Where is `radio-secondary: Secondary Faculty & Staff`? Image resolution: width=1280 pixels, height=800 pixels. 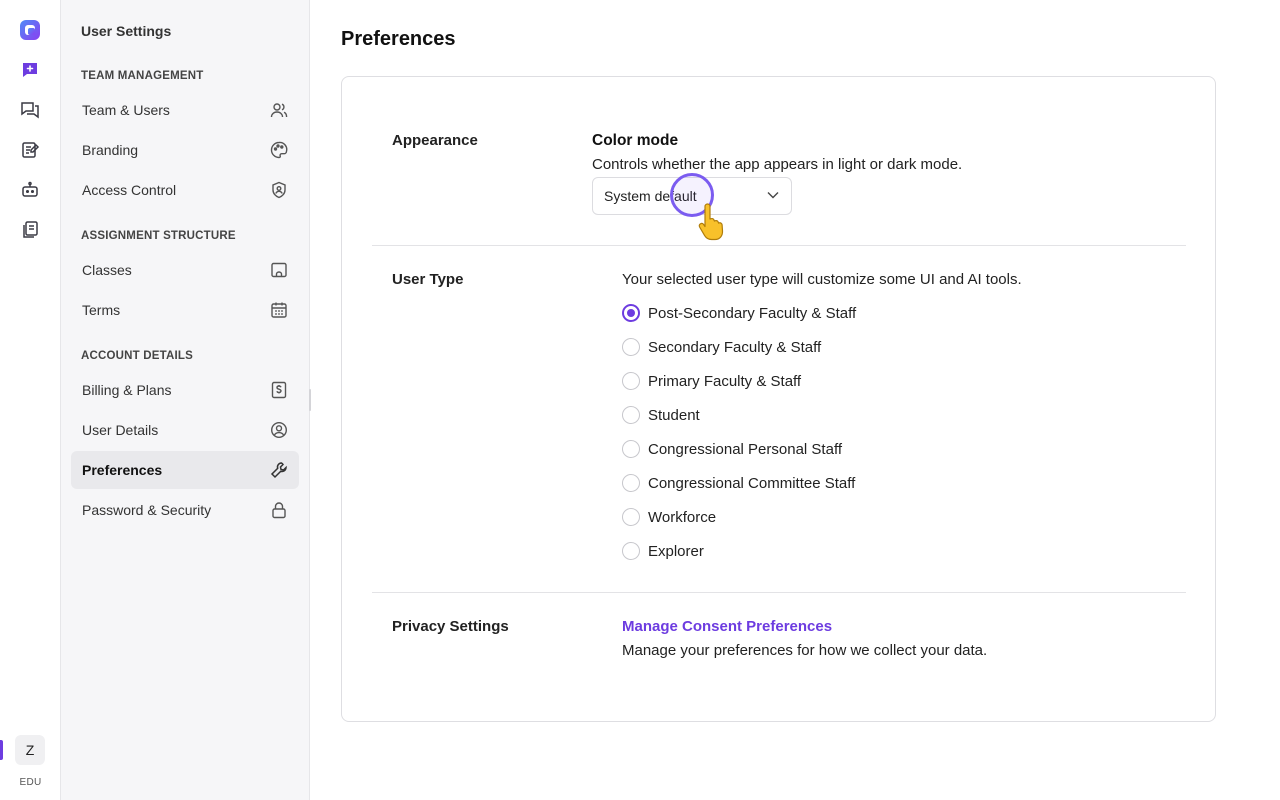 radio-secondary: Secondary Faculty & Staff is located at coordinates (721, 347).